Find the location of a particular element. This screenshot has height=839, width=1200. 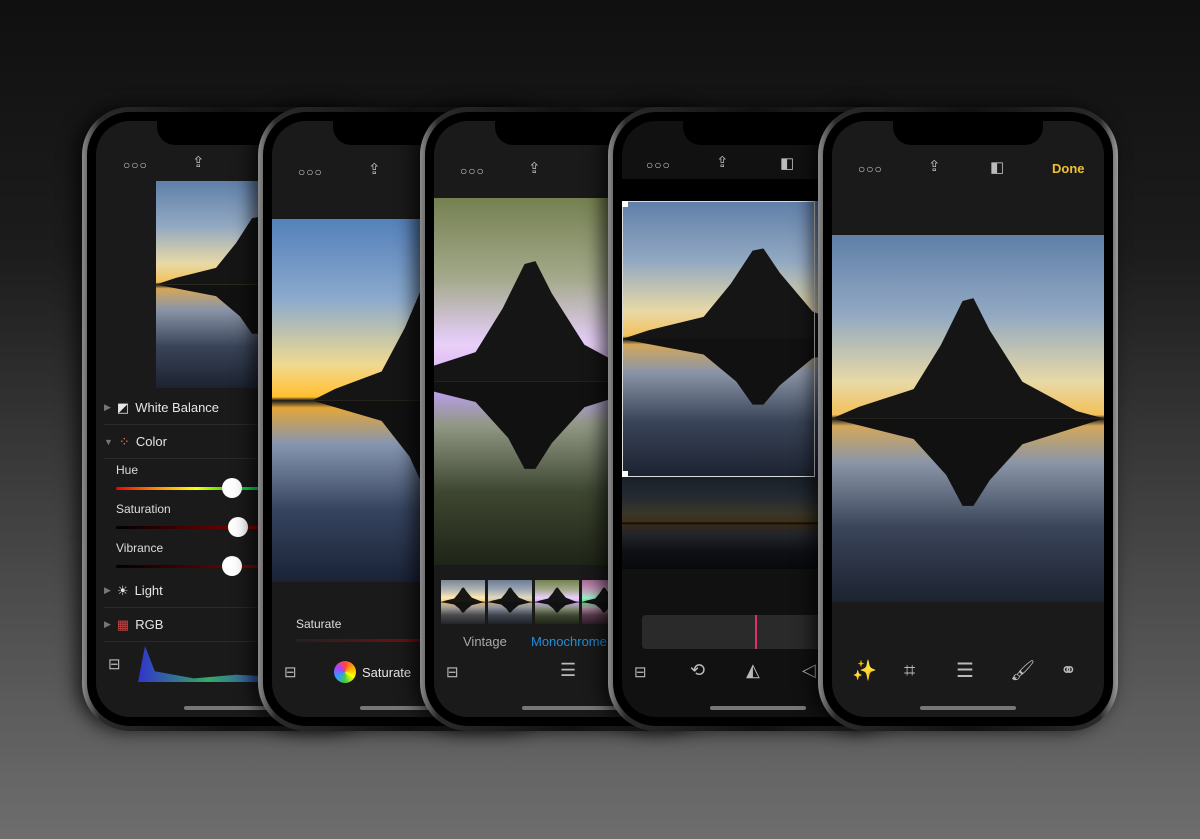

saturate-flower-icon is located at coordinates (345, 672).